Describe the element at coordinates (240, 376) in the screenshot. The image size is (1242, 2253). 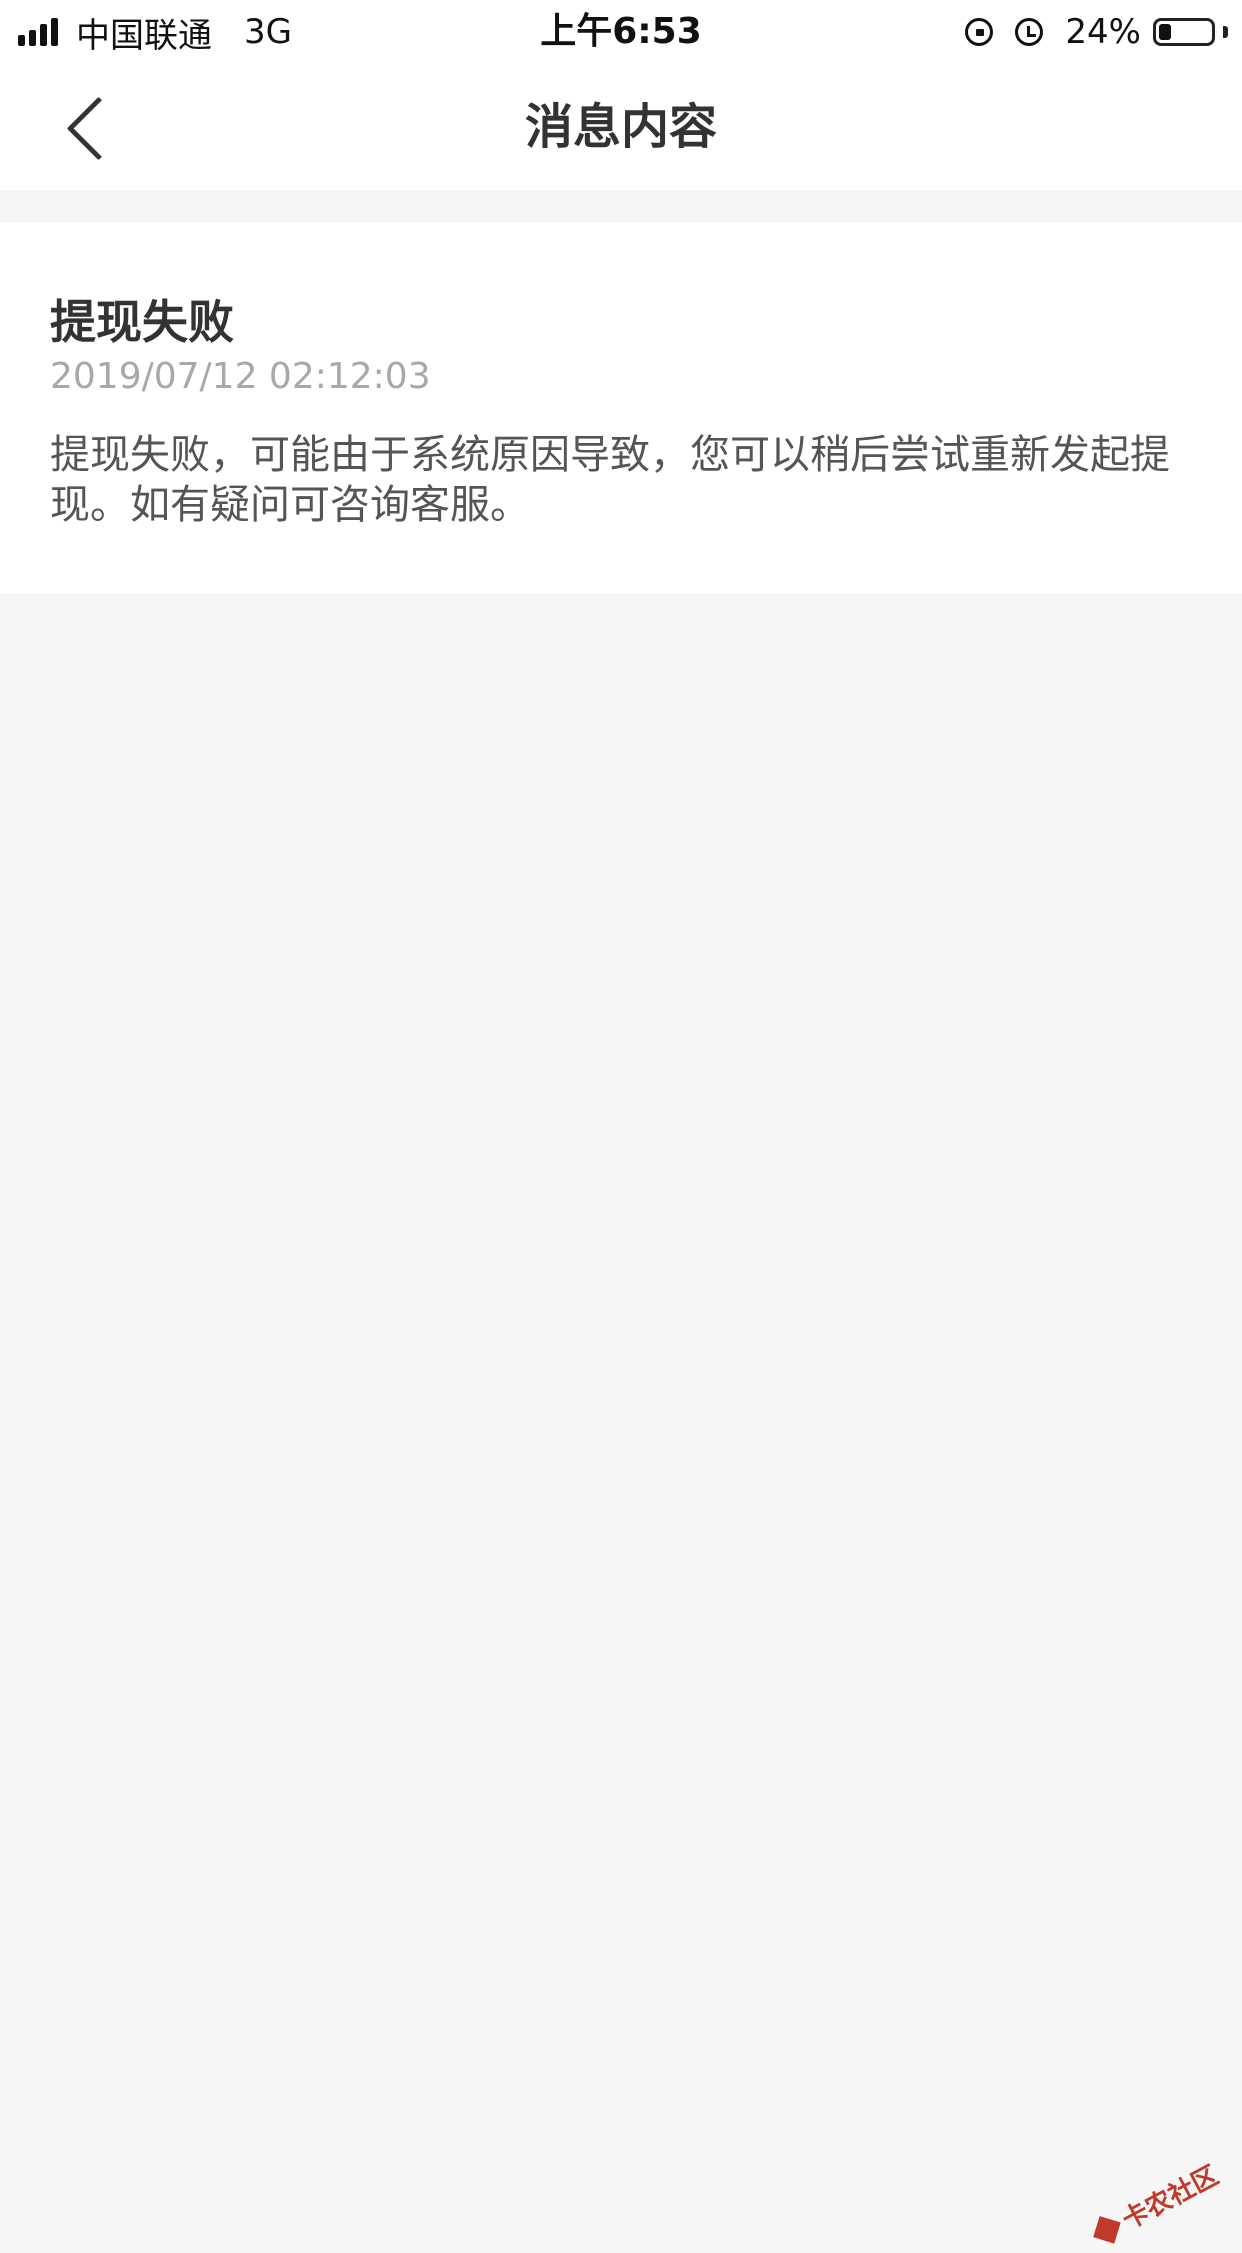
I see `message-timestamp: 2019/07/12 02:12:03` at that location.